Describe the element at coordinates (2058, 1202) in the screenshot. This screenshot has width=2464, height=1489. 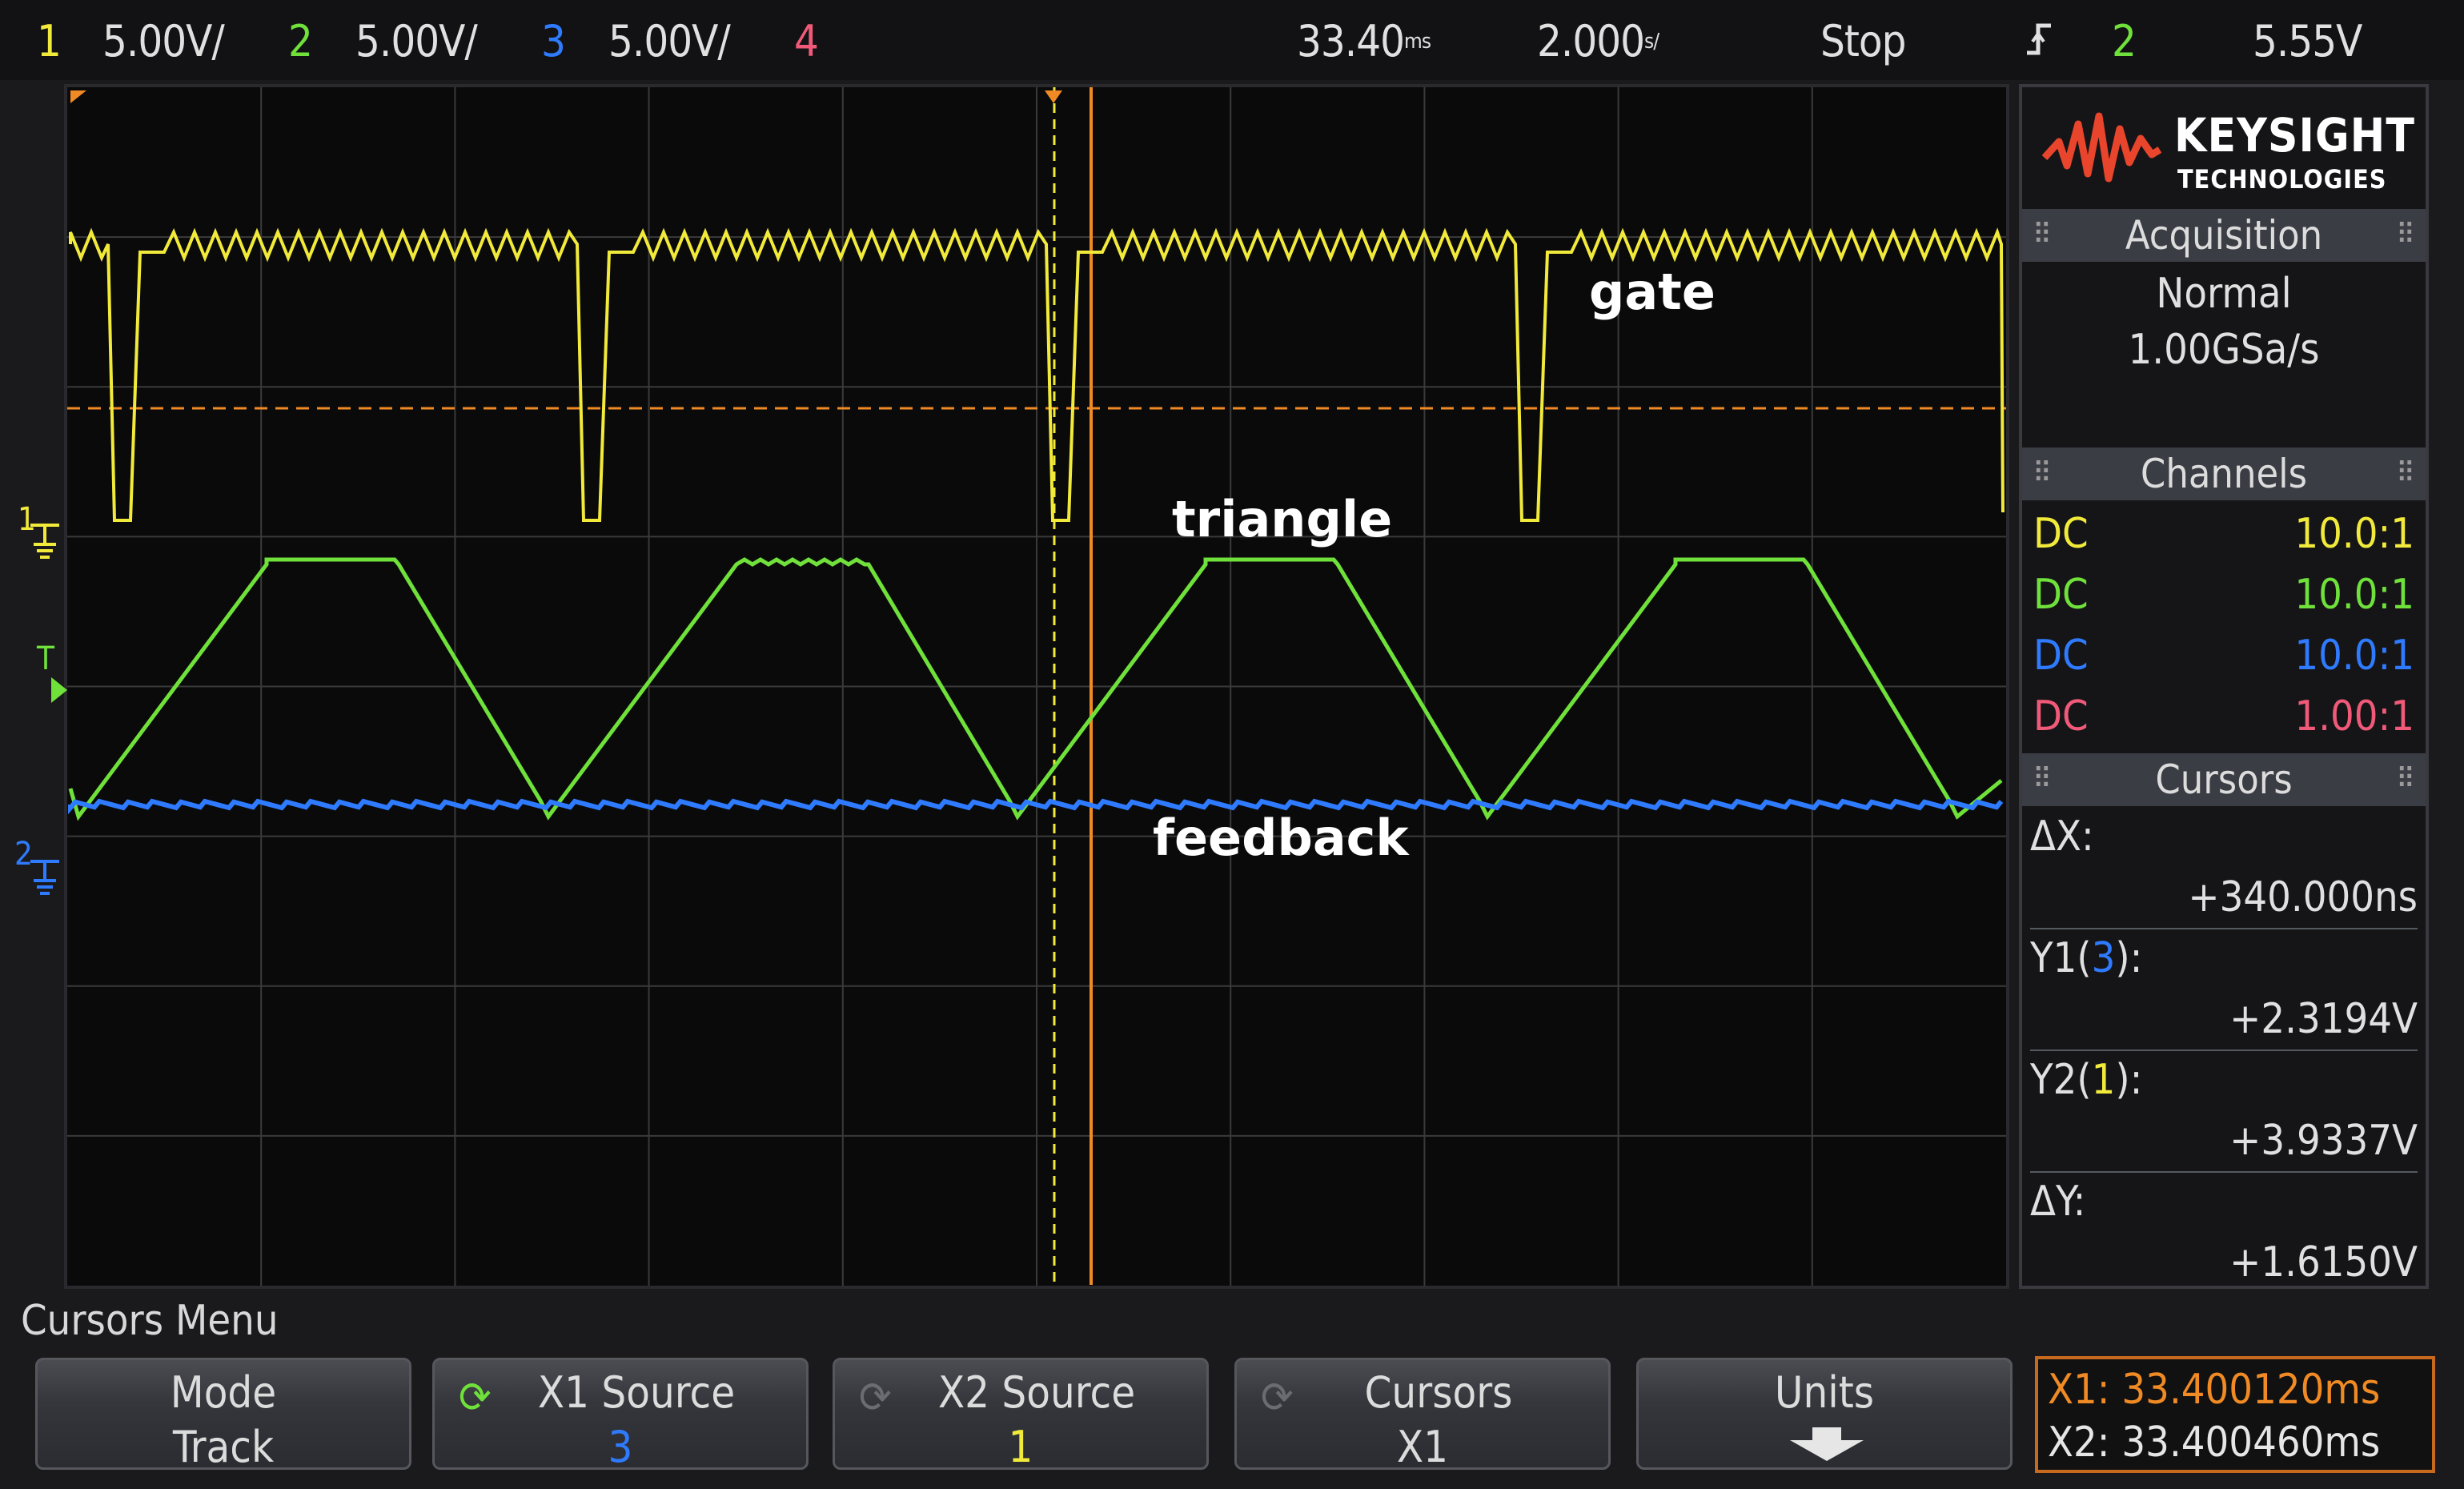
I see `delta-y-label: ΔY:` at that location.